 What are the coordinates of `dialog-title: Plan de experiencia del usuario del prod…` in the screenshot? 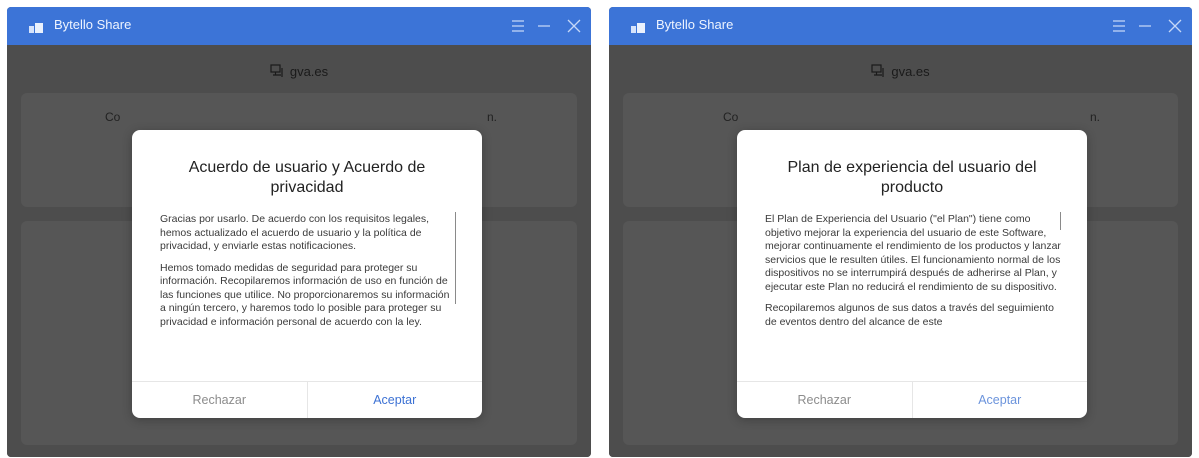 It's located at (912, 177).